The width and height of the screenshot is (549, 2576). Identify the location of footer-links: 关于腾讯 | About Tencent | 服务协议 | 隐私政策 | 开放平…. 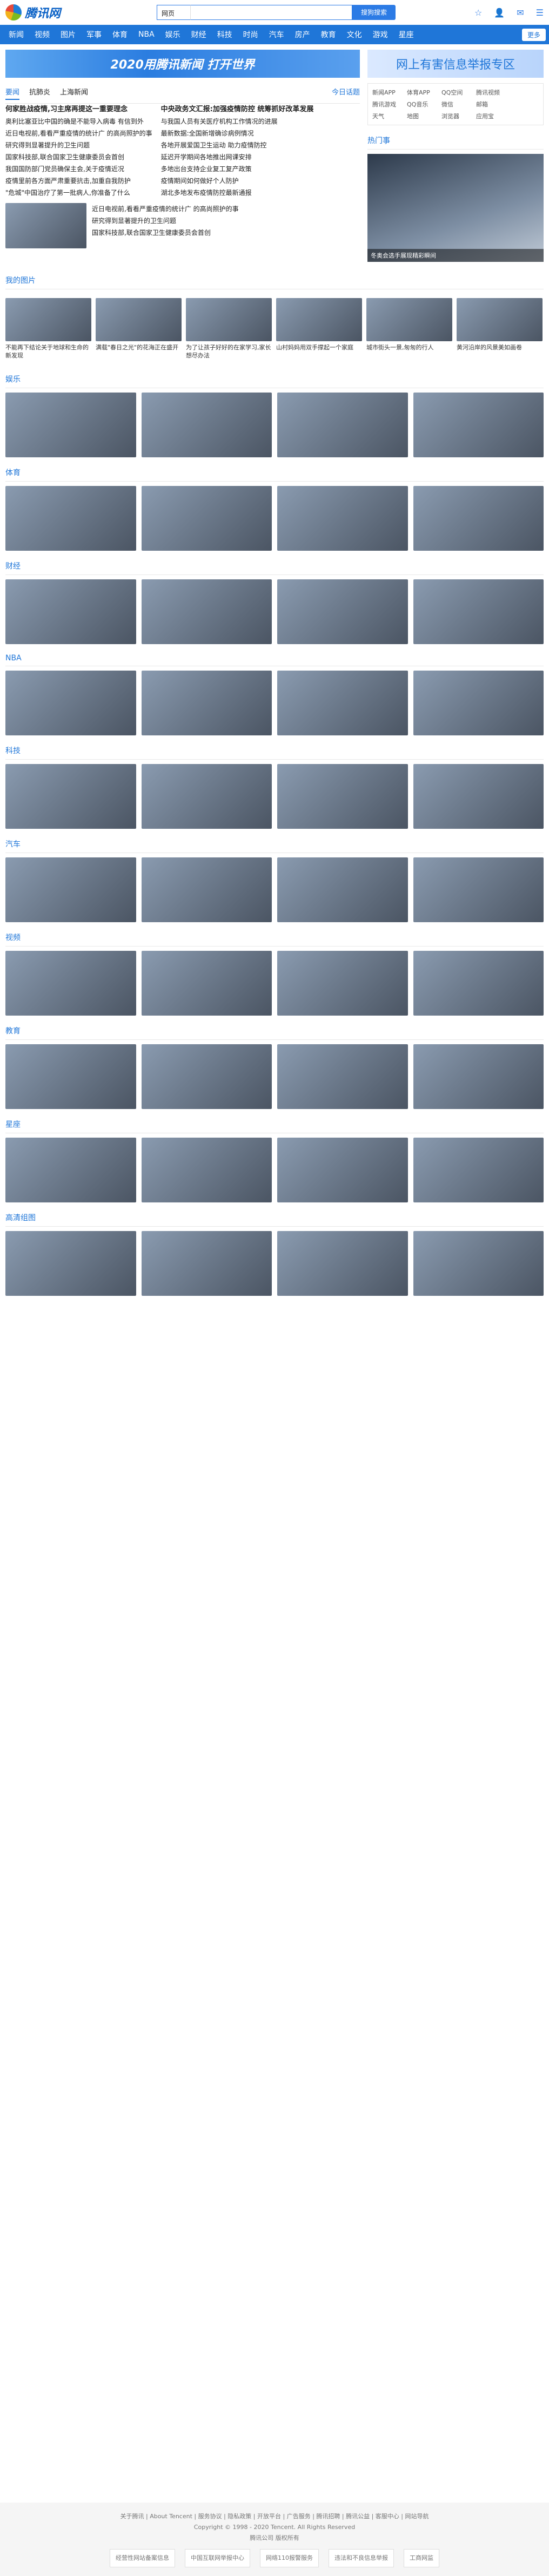
(274, 2517).